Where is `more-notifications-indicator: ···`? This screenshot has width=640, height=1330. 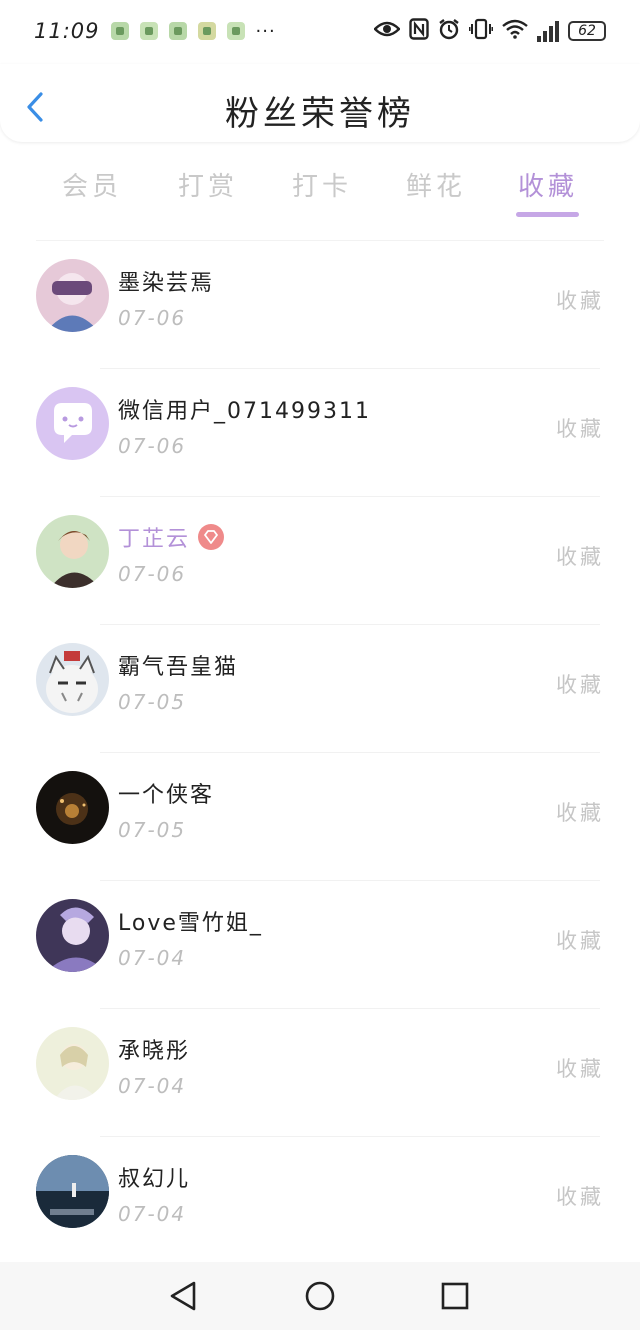
more-notifications-indicator: ··· is located at coordinates (265, 31).